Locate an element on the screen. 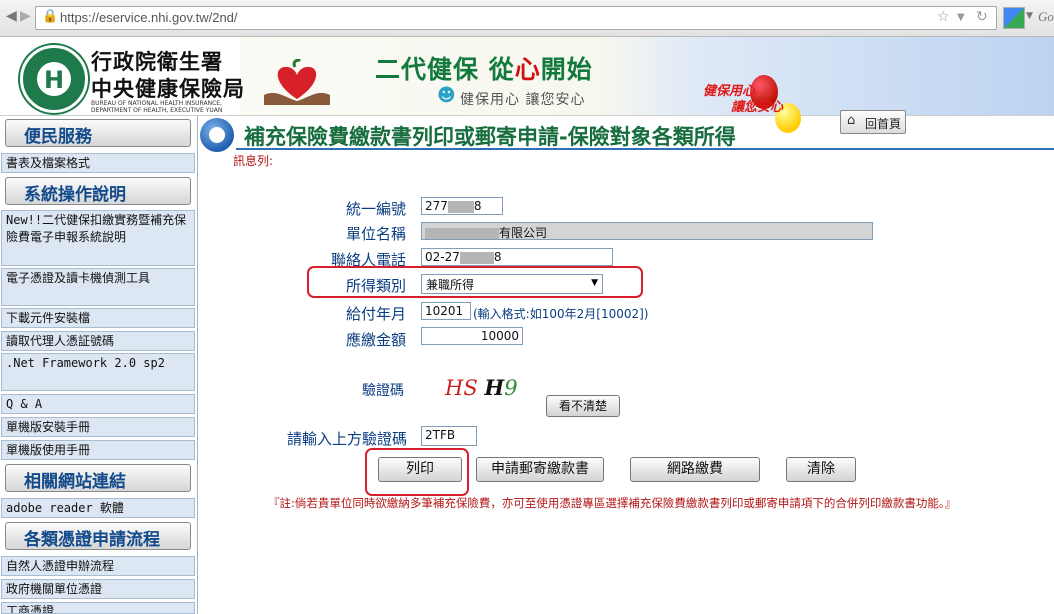 The width and height of the screenshot is (1054, 614). home-icon: ⌂ is located at coordinates (851, 120).